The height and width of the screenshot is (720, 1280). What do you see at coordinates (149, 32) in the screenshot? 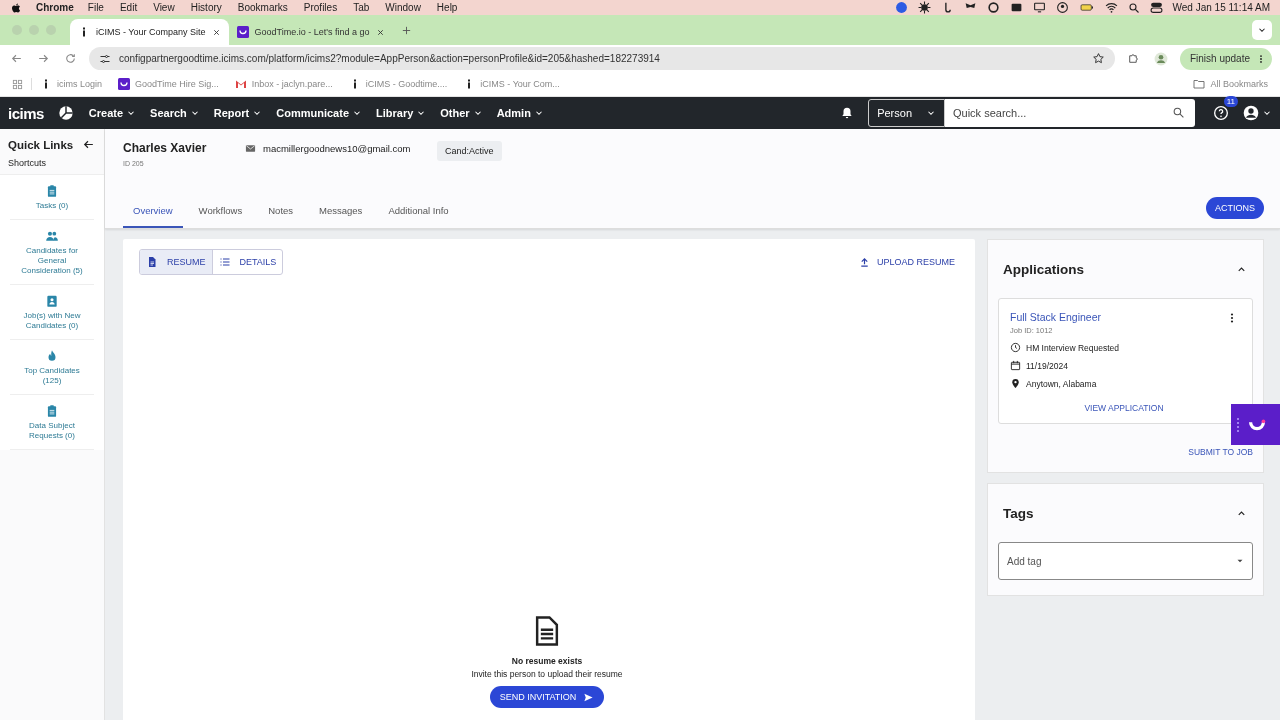
I see `browser-tab: iCIMS - Your Company Site` at bounding box center [149, 32].